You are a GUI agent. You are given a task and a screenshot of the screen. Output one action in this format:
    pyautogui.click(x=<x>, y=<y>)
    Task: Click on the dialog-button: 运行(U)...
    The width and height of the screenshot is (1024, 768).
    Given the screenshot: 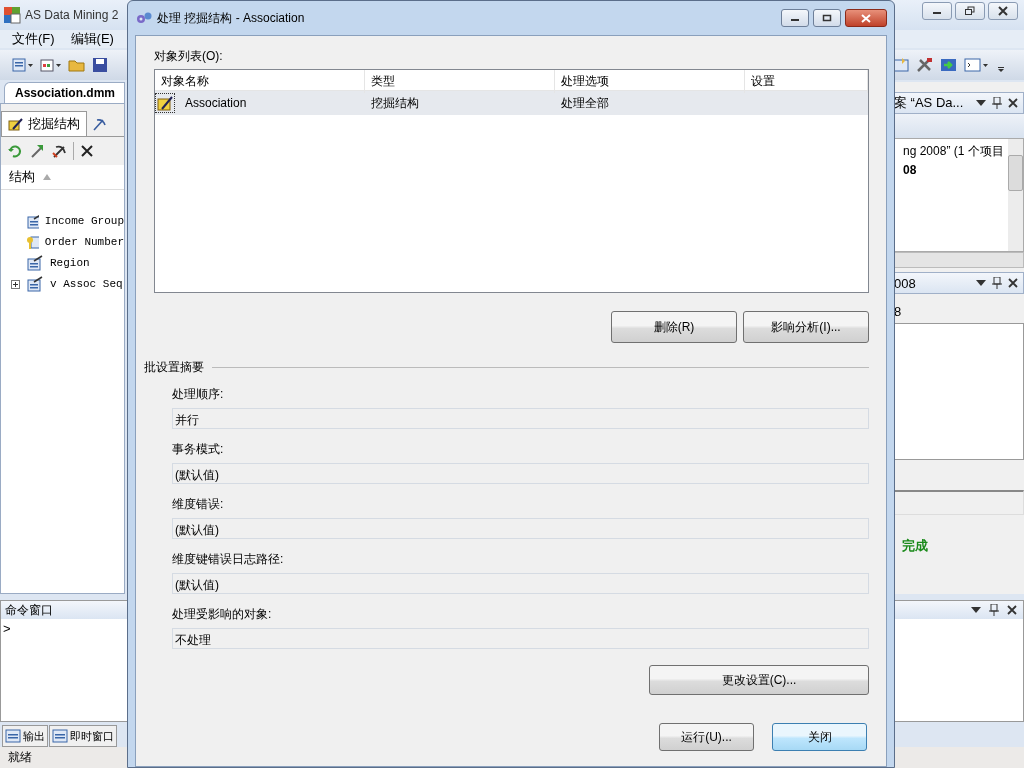 What is the action you would take?
    pyautogui.click(x=706, y=737)
    